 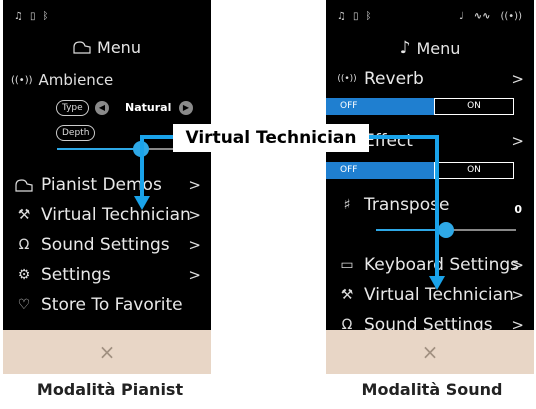 I want to click on tuning-status-icon: ♩, so click(x=461, y=16).